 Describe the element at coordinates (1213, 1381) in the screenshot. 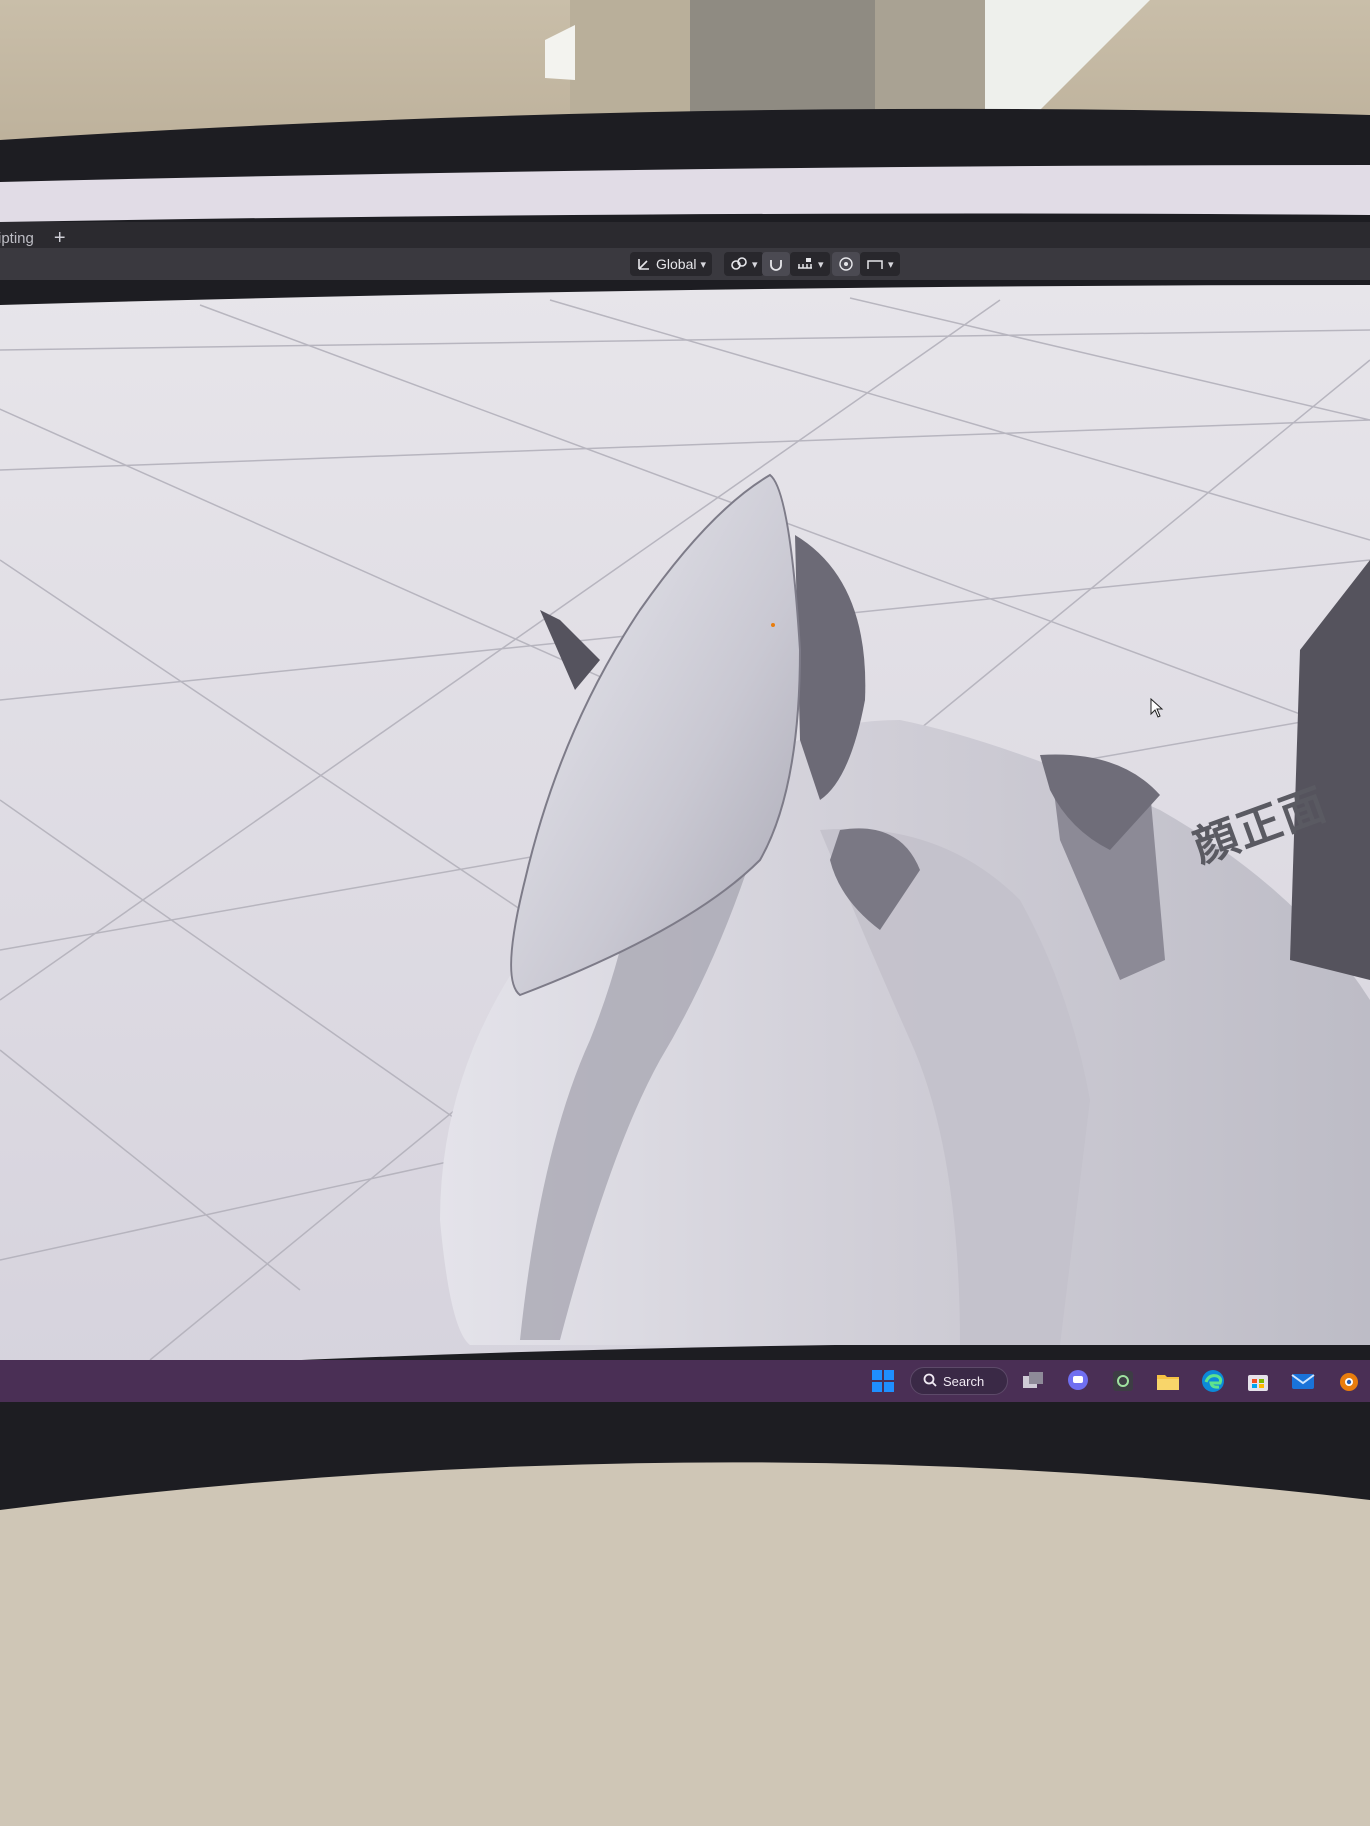

I see `edge-icon` at that location.